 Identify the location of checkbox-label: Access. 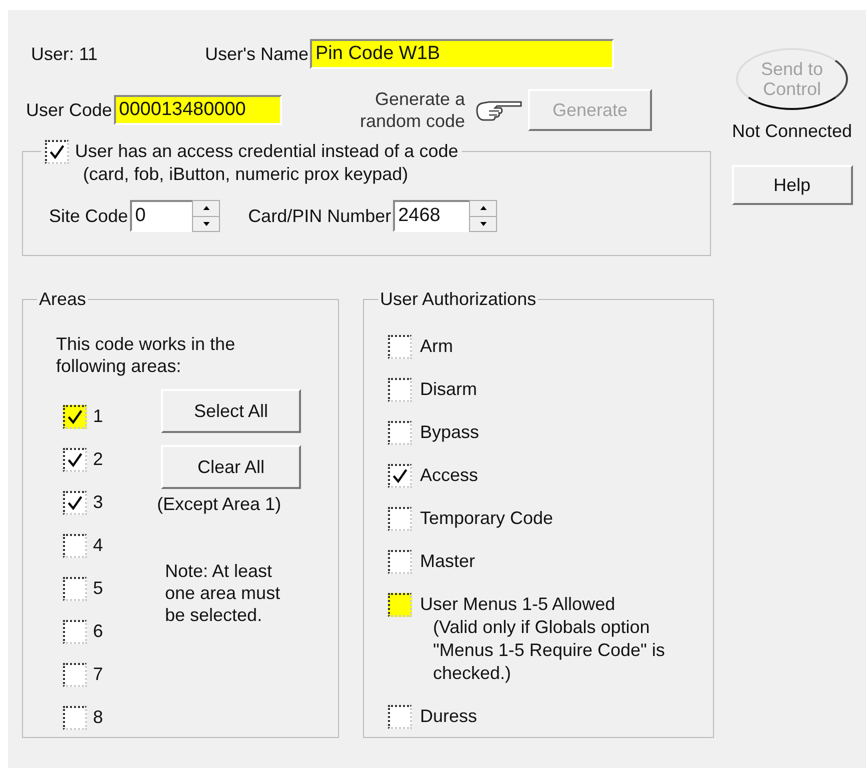
(449, 475).